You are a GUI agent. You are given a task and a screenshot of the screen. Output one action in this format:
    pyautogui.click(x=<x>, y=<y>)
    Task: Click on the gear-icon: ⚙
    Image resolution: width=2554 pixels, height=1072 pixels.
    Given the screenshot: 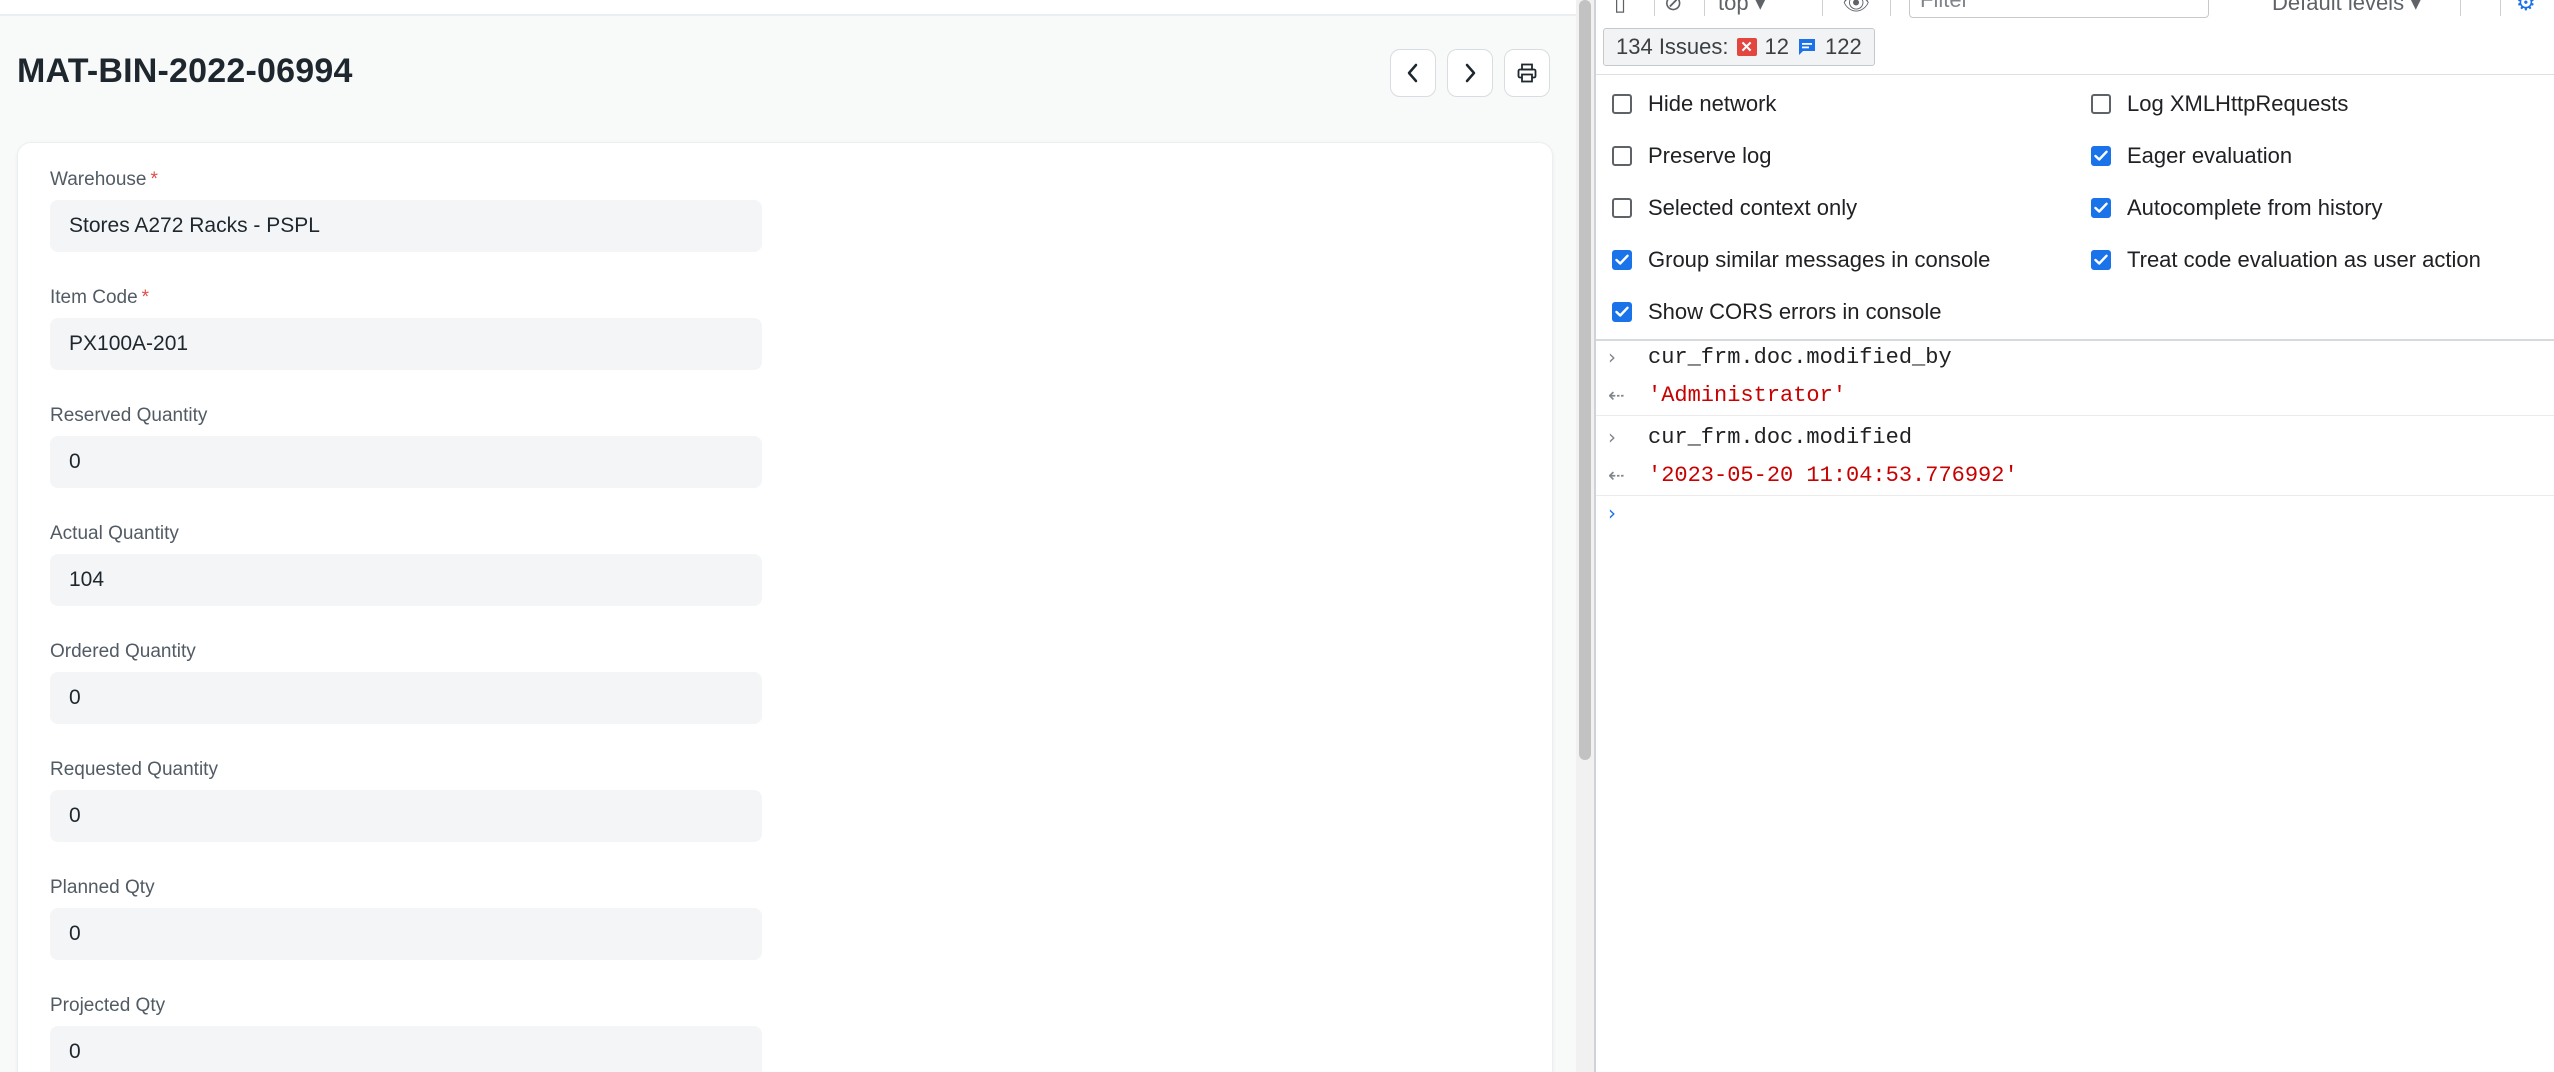 What is the action you would take?
    pyautogui.click(x=2526, y=8)
    